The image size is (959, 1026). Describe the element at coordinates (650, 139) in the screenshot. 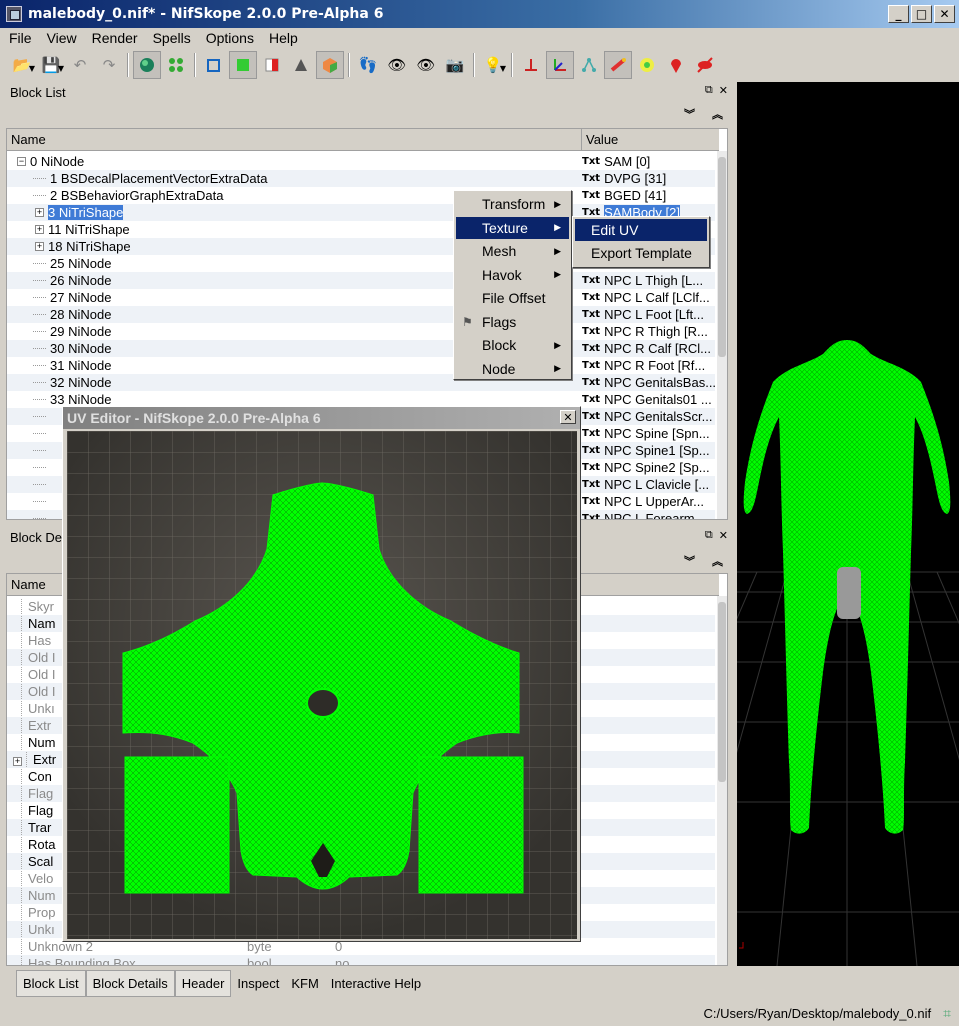

I see `column-value: Value` at that location.